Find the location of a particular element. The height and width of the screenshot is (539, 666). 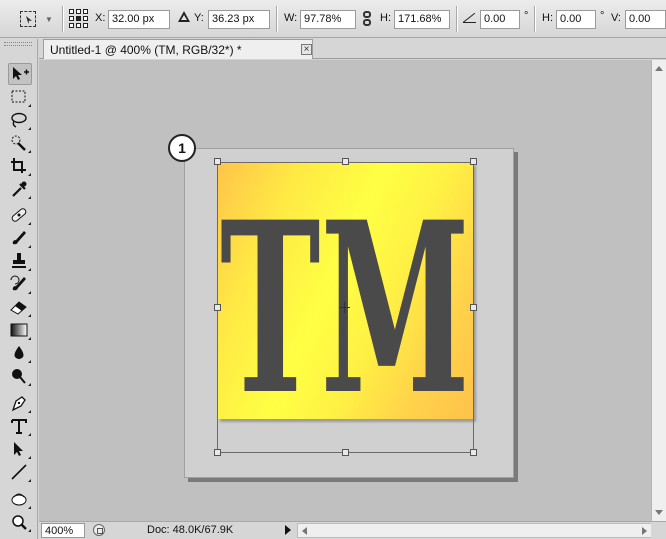

transform-handle-bottom-left is located at coordinates (217, 452).